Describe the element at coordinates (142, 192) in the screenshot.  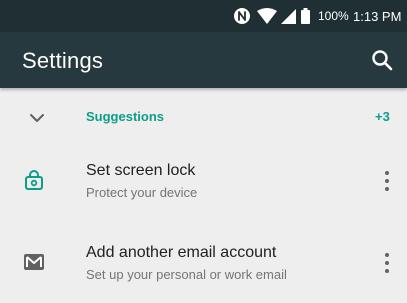
I see `list-item-subtitle: Protect your device` at that location.